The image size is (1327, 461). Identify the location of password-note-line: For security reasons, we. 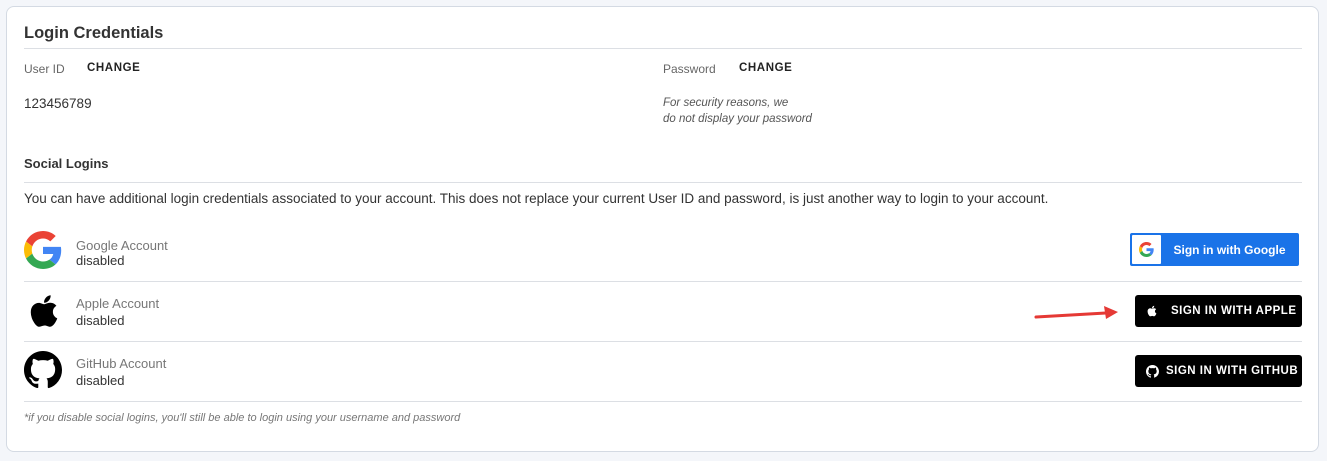
(726, 103).